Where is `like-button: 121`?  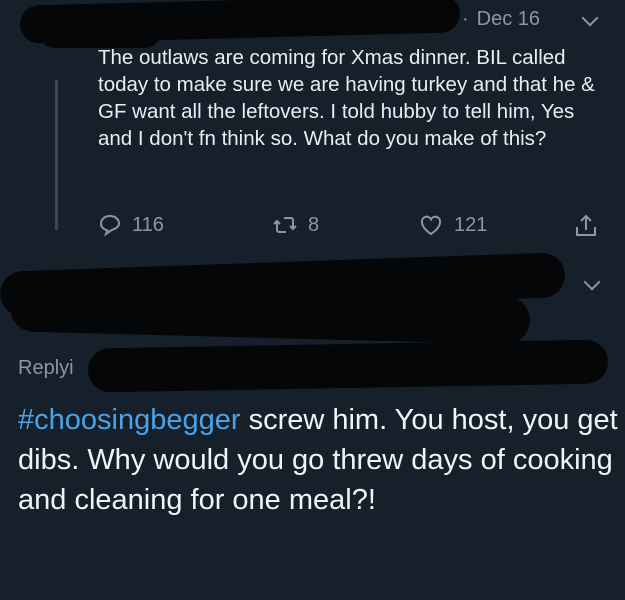 like-button: 121 is located at coordinates (452, 225).